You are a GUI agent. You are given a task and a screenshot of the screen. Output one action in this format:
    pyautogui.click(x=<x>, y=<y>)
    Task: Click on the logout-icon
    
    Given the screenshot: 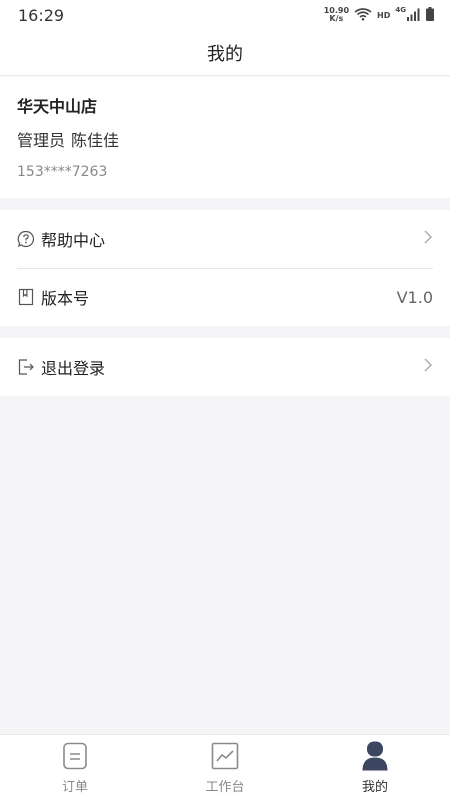 What is the action you would take?
    pyautogui.click(x=26, y=367)
    